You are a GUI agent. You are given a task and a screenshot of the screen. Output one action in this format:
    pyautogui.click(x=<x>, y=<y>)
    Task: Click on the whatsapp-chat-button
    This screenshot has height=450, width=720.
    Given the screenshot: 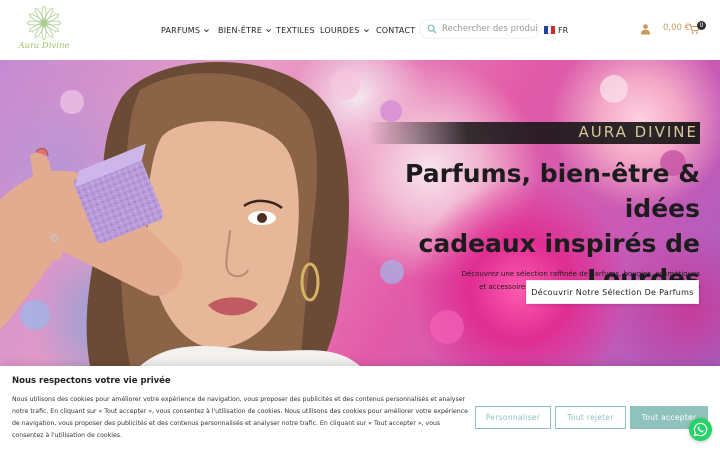 What is the action you would take?
    pyautogui.click(x=700, y=429)
    